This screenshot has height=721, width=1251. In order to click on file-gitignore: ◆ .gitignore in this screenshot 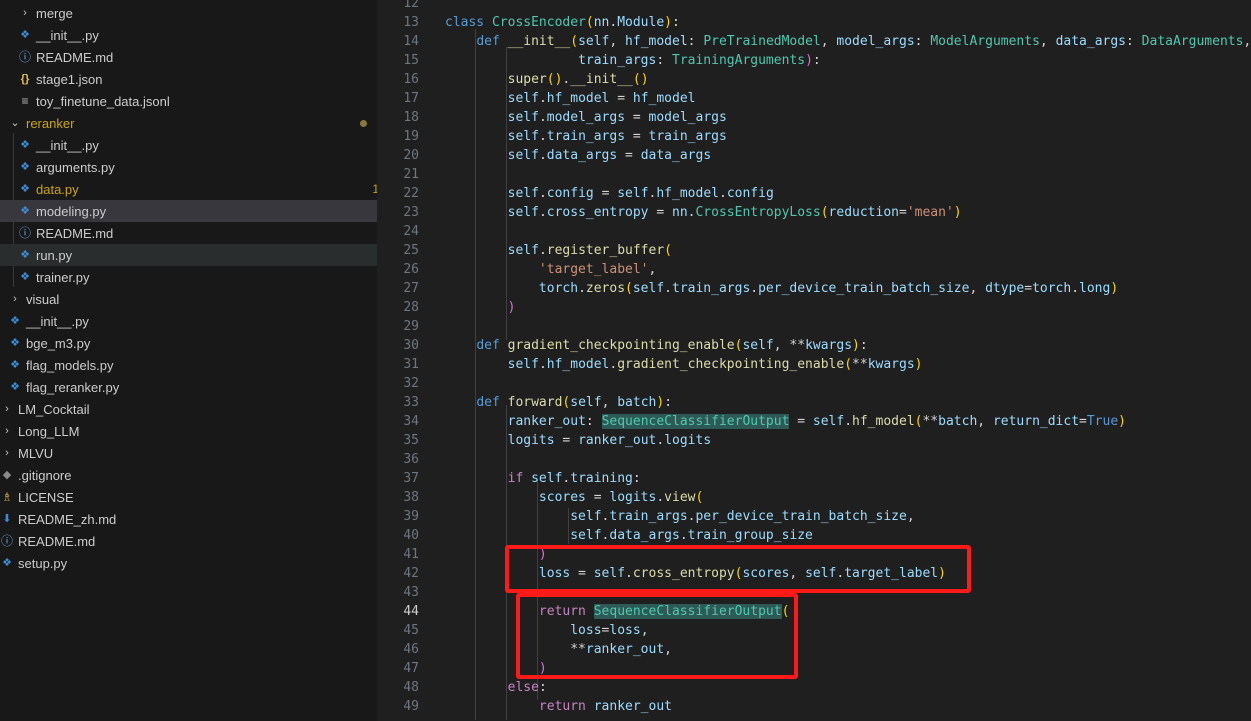, I will do `click(188, 475)`.